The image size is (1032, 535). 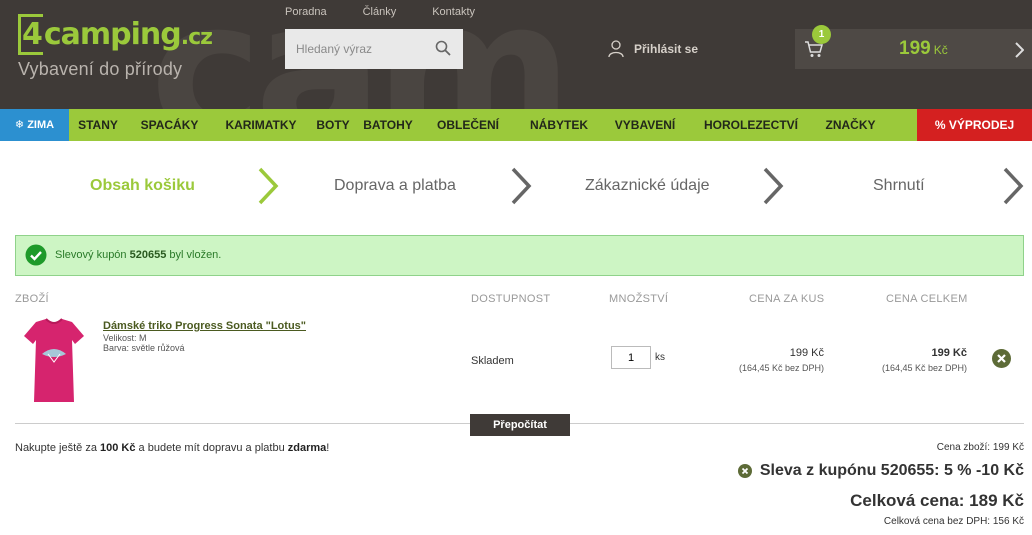 I want to click on col-header-quantity: MNOŽSTVÍ, so click(x=639, y=299).